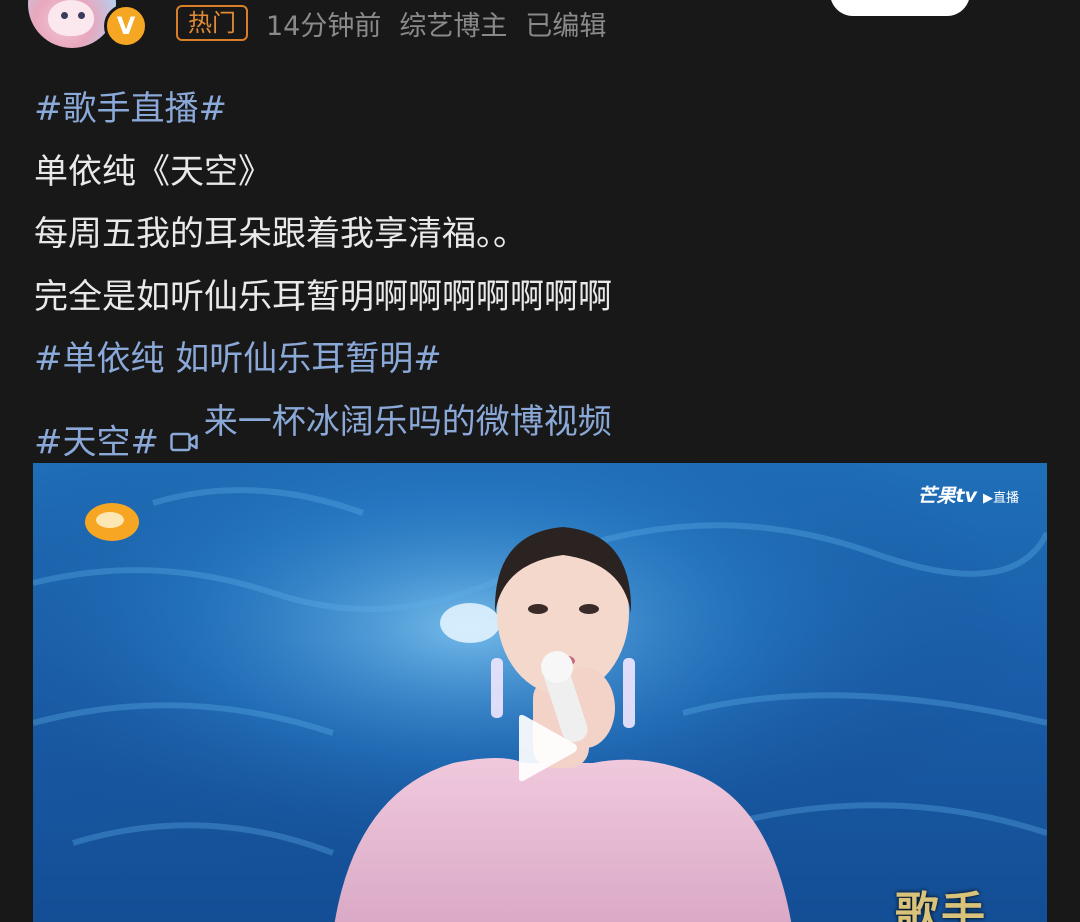  Describe the element at coordinates (153, 171) in the screenshot. I see `post-text-line: 单依纯《天空》` at that location.